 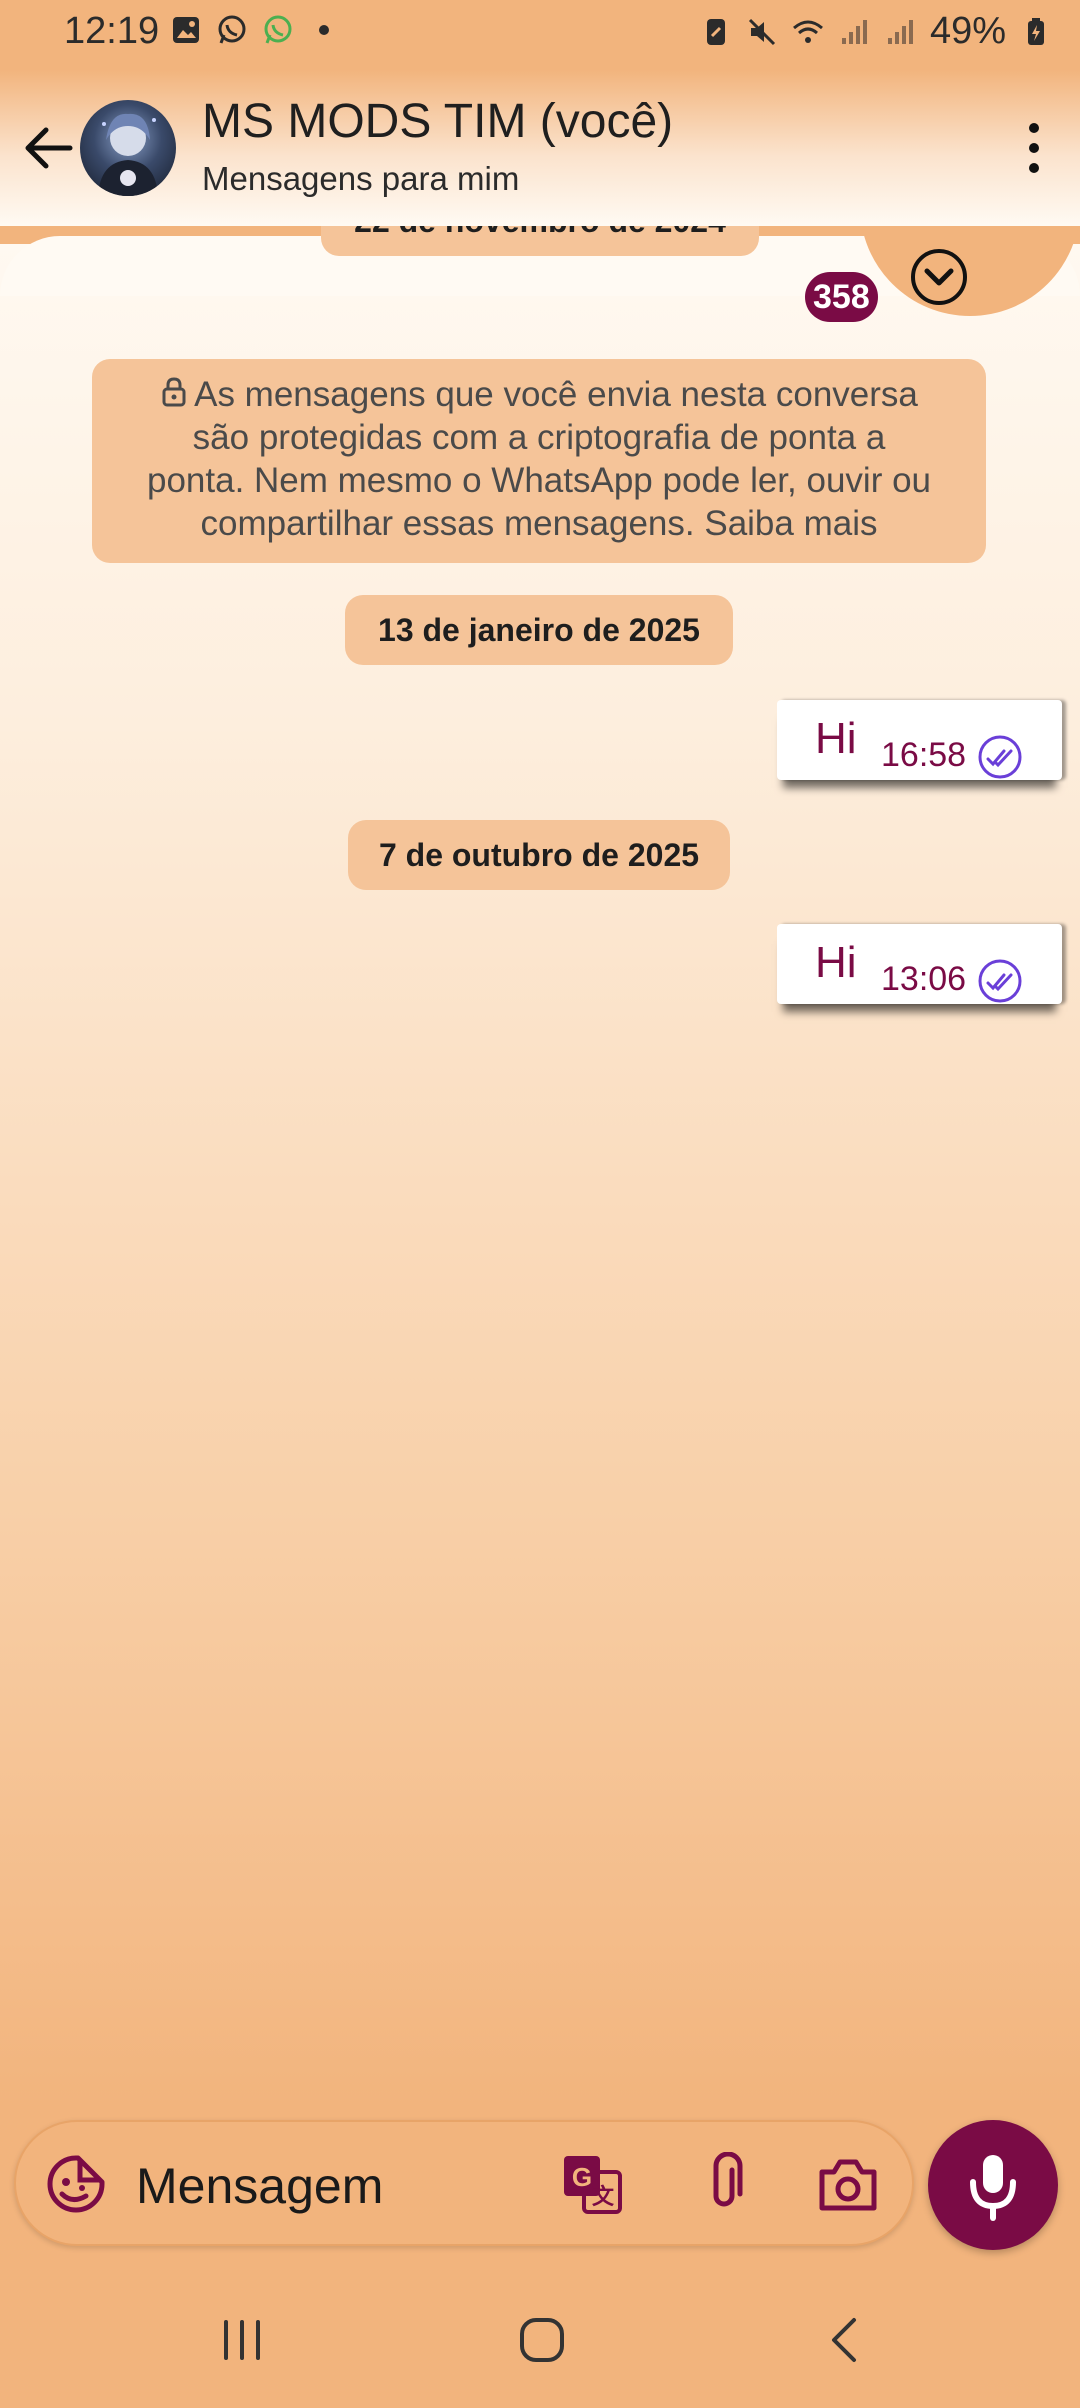 I want to click on more-options-icon, so click(x=1034, y=148).